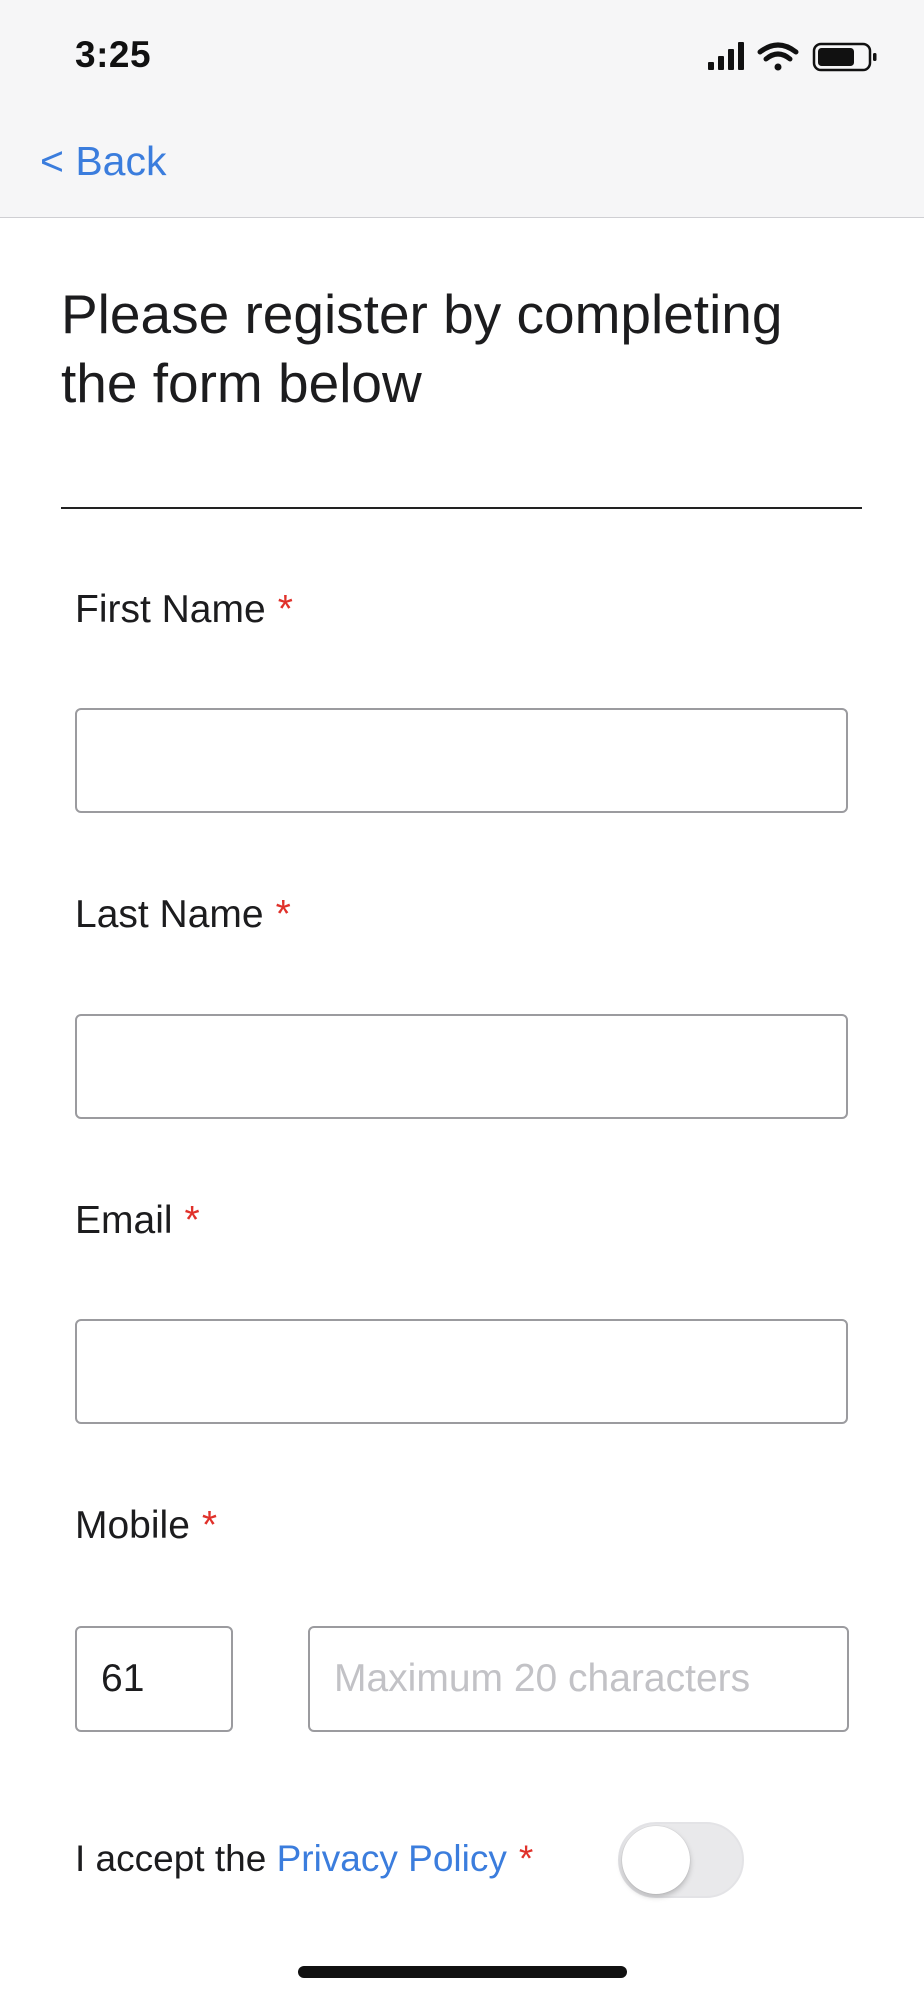 The width and height of the screenshot is (924, 2000). I want to click on wifi-icon, so click(778, 56).